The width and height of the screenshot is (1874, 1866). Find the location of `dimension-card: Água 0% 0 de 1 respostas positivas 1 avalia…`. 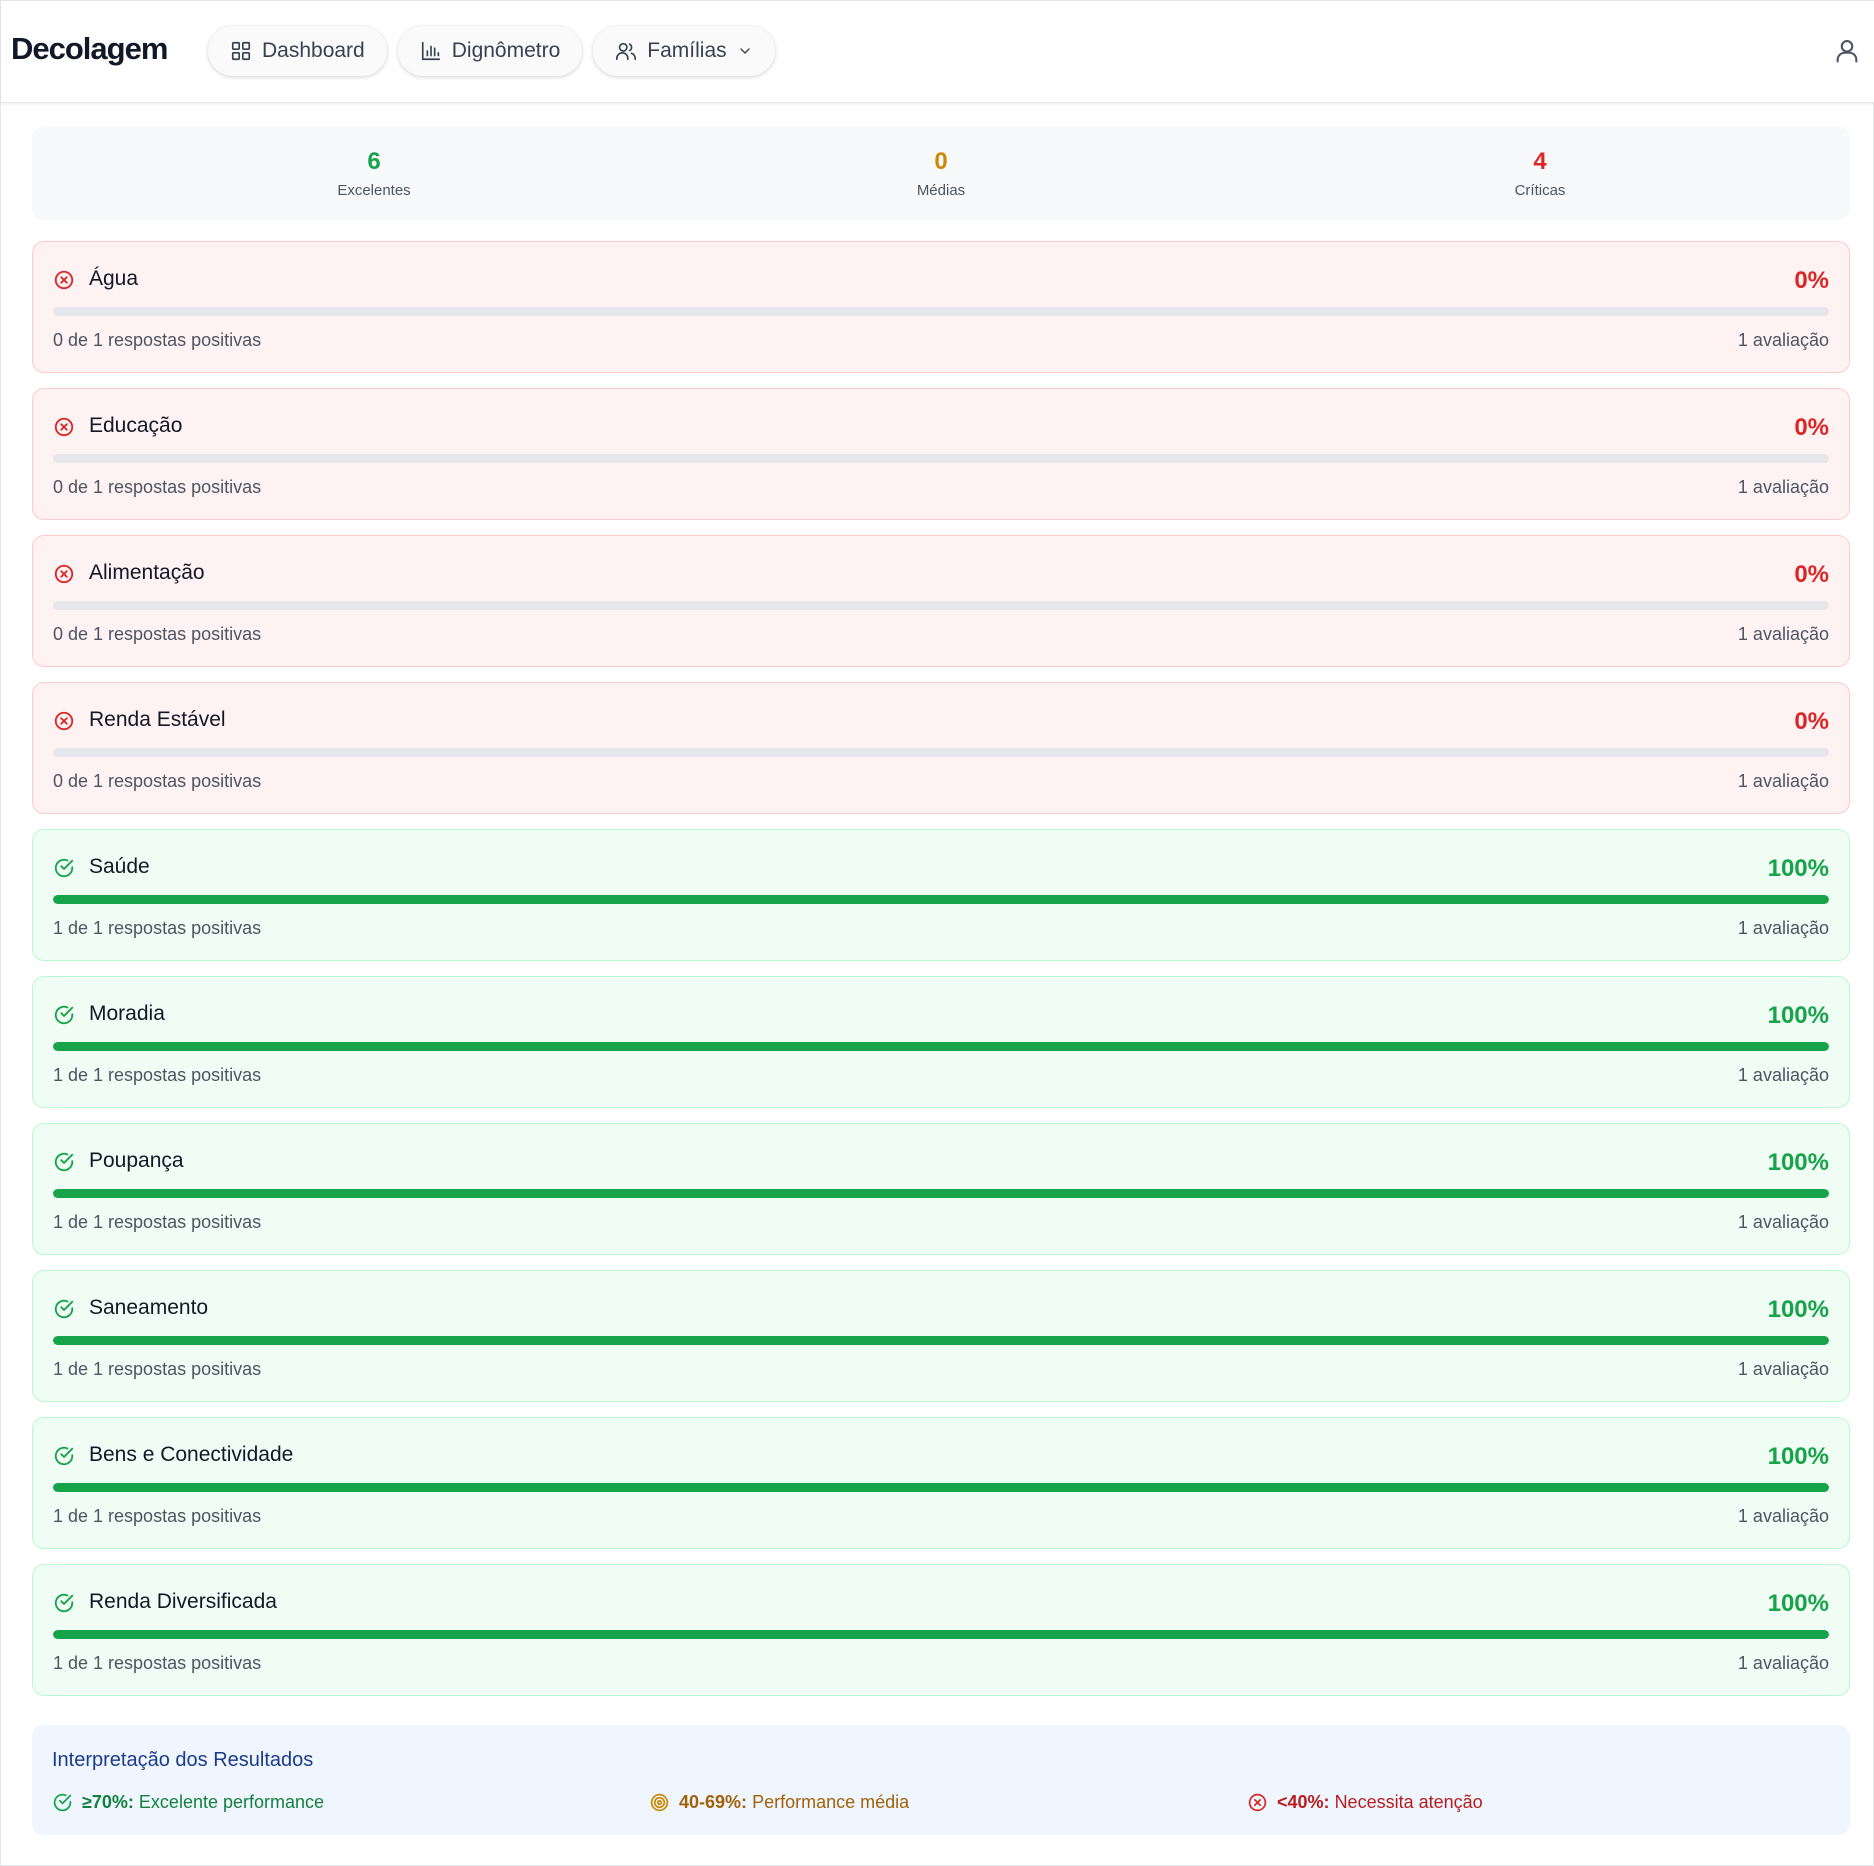

dimension-card: Água 0% 0 de 1 respostas positivas 1 avalia… is located at coordinates (941, 307).